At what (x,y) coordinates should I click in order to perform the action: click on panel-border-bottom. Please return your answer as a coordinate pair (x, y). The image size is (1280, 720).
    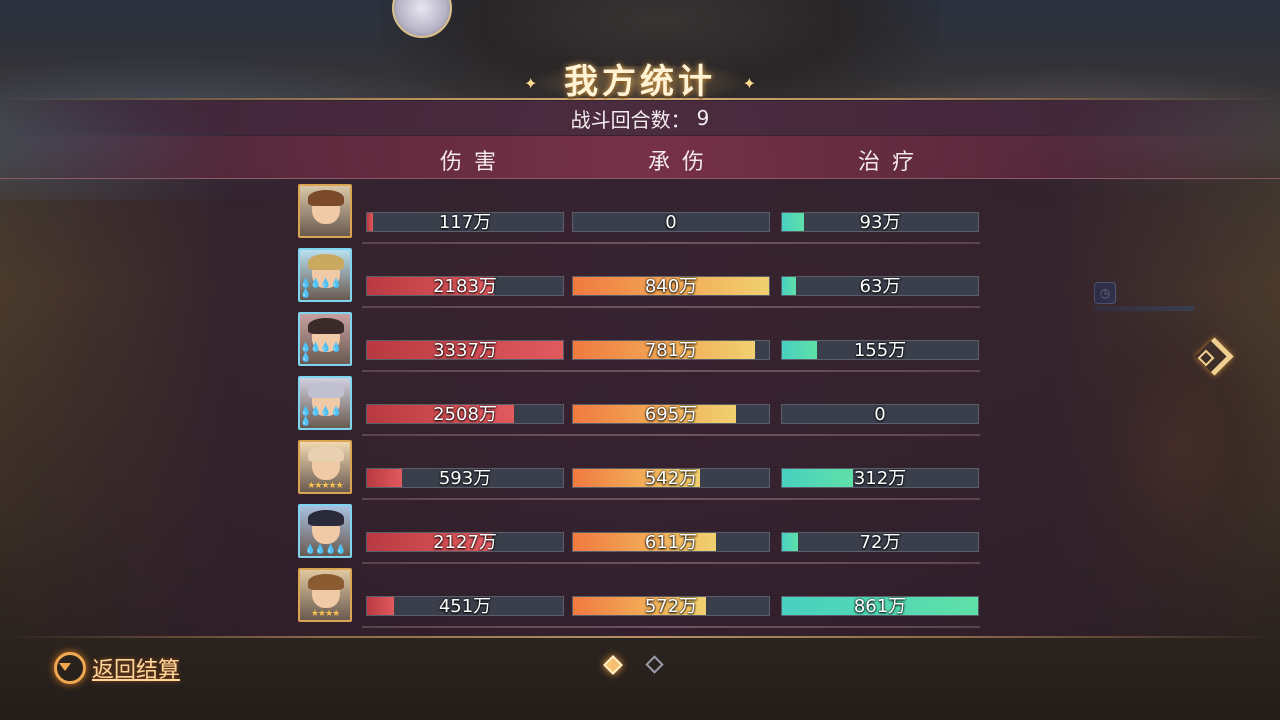
    Looking at the image, I should click on (640, 637).